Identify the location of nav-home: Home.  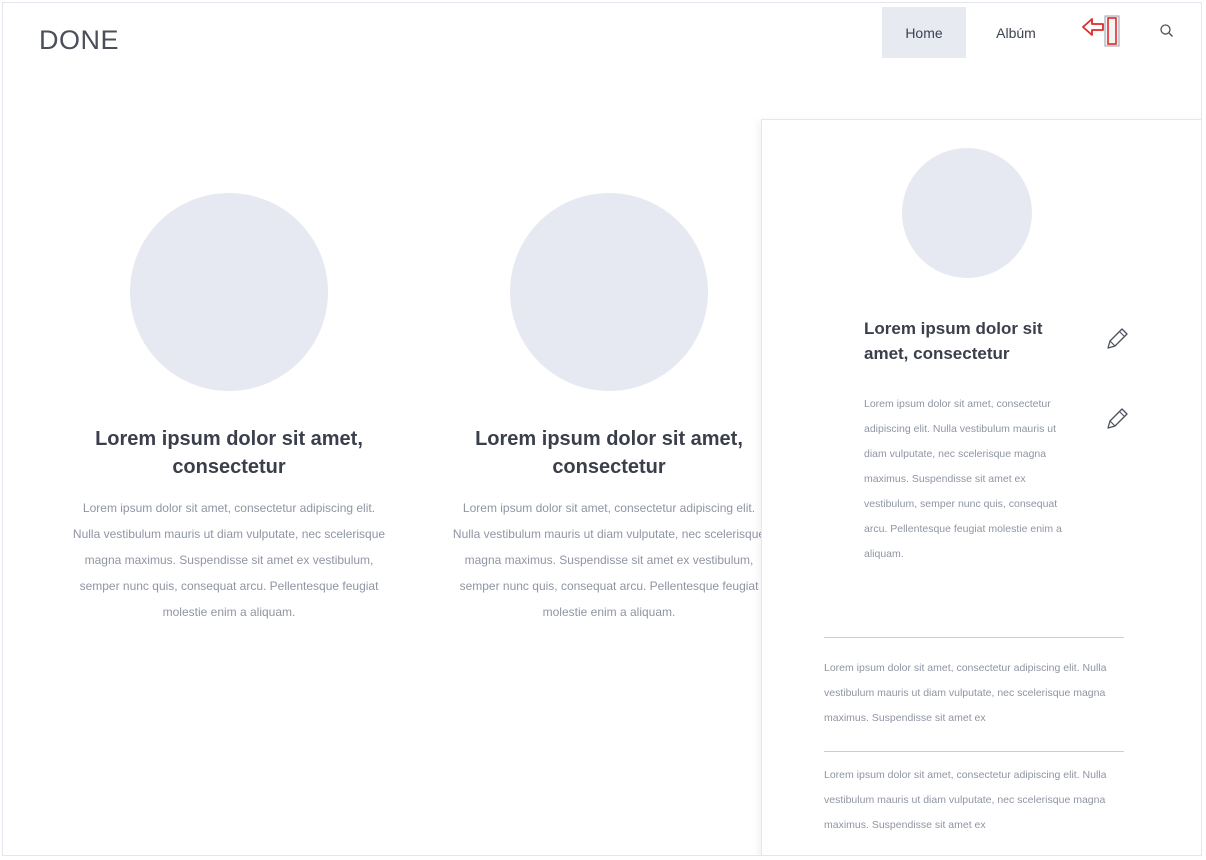
(924, 32).